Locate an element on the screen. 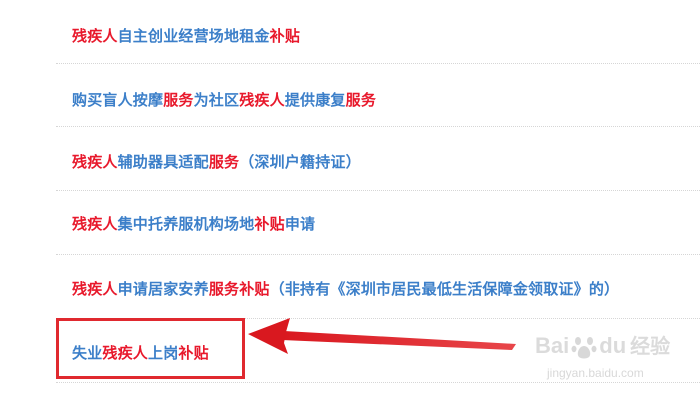  link-item-6: 失业残疾人上岗补贴 is located at coordinates (157, 353).